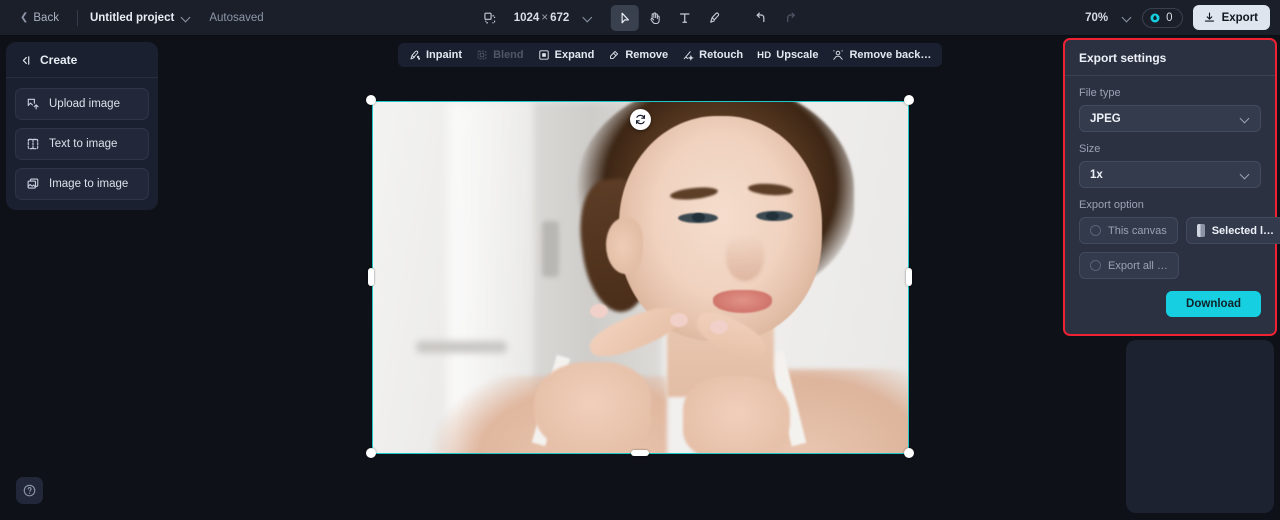 This screenshot has height=520, width=1280. I want to click on resize-handle-bottom-right, so click(909, 453).